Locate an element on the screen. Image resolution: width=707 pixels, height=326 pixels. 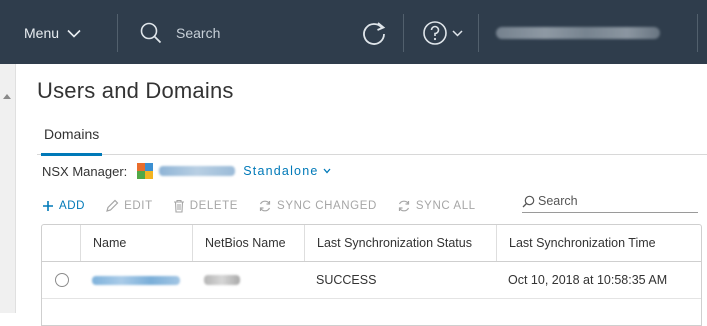
sync-all-button: SYNC ALL is located at coordinates (436, 206).